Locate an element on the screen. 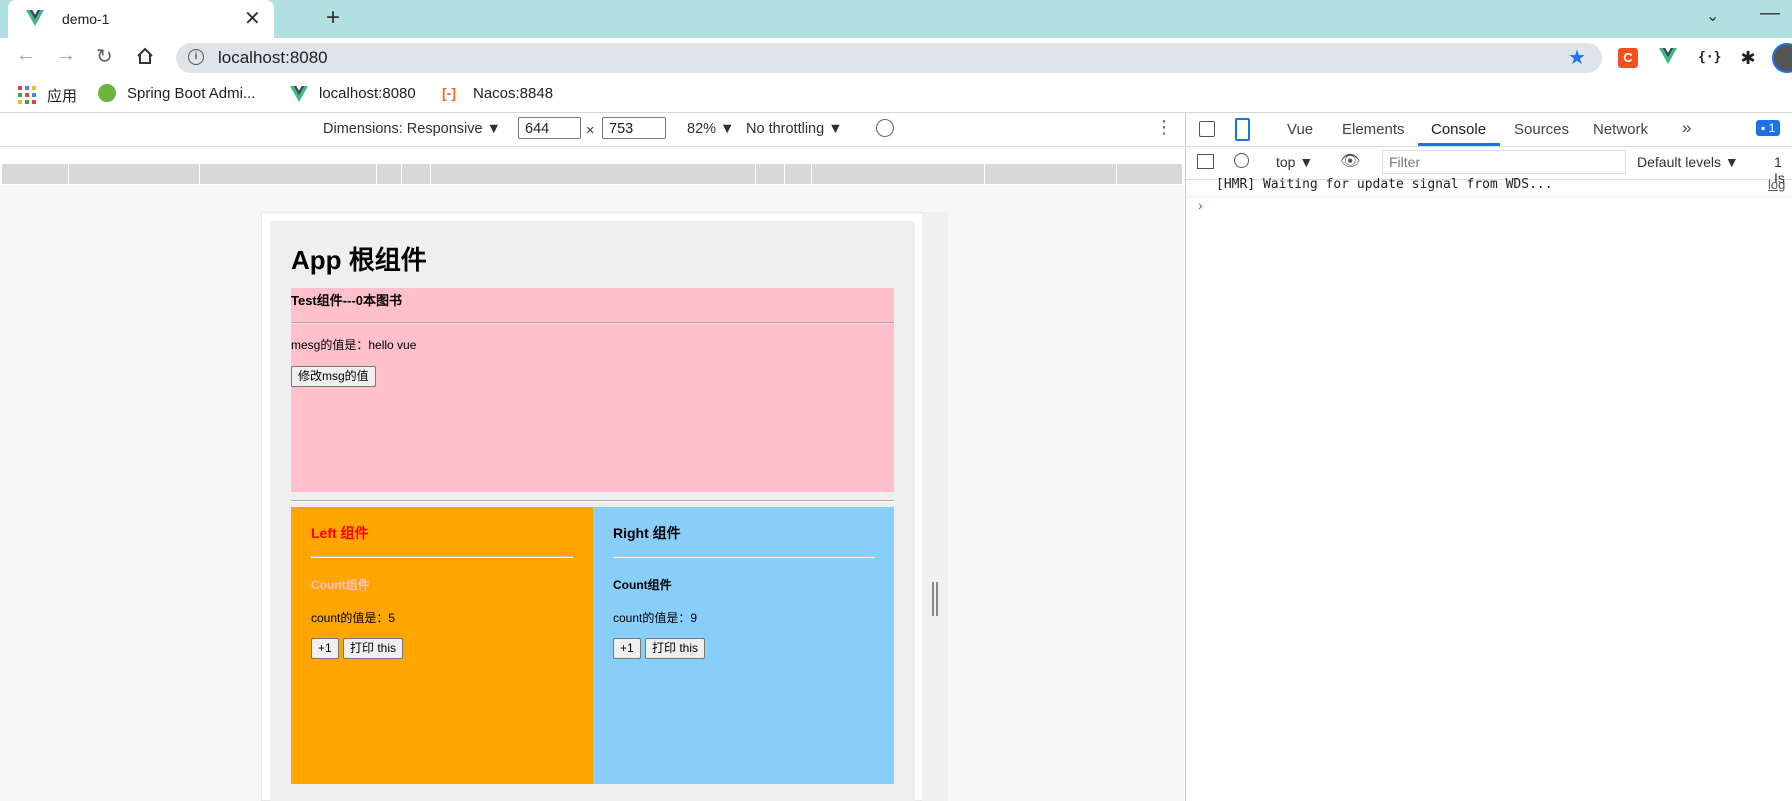 The height and width of the screenshot is (801, 1792). apps-grid-icon is located at coordinates (27, 96).